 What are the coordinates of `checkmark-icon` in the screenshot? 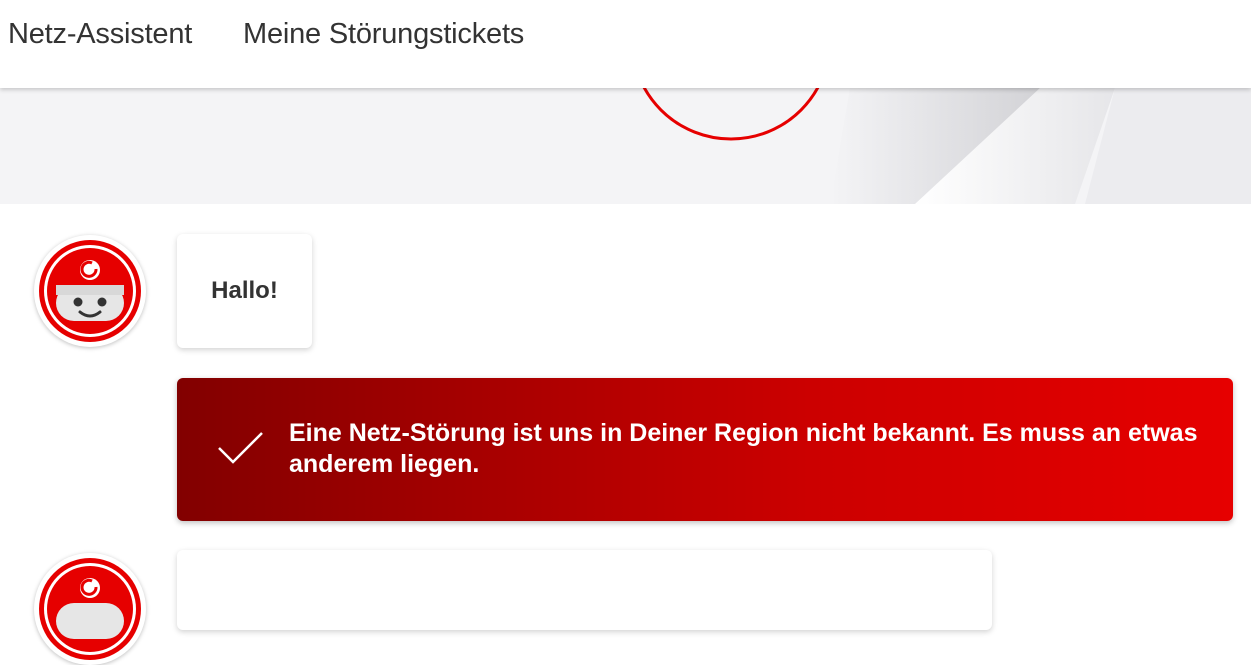 It's located at (240, 448).